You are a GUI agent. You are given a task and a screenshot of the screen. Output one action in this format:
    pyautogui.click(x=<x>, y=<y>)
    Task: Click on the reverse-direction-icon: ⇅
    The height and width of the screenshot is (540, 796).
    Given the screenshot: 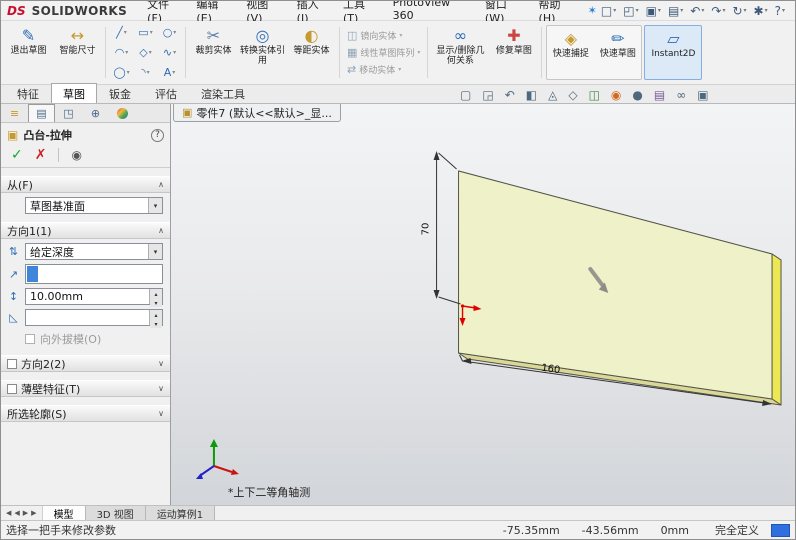 What is the action you would take?
    pyautogui.click(x=13, y=251)
    